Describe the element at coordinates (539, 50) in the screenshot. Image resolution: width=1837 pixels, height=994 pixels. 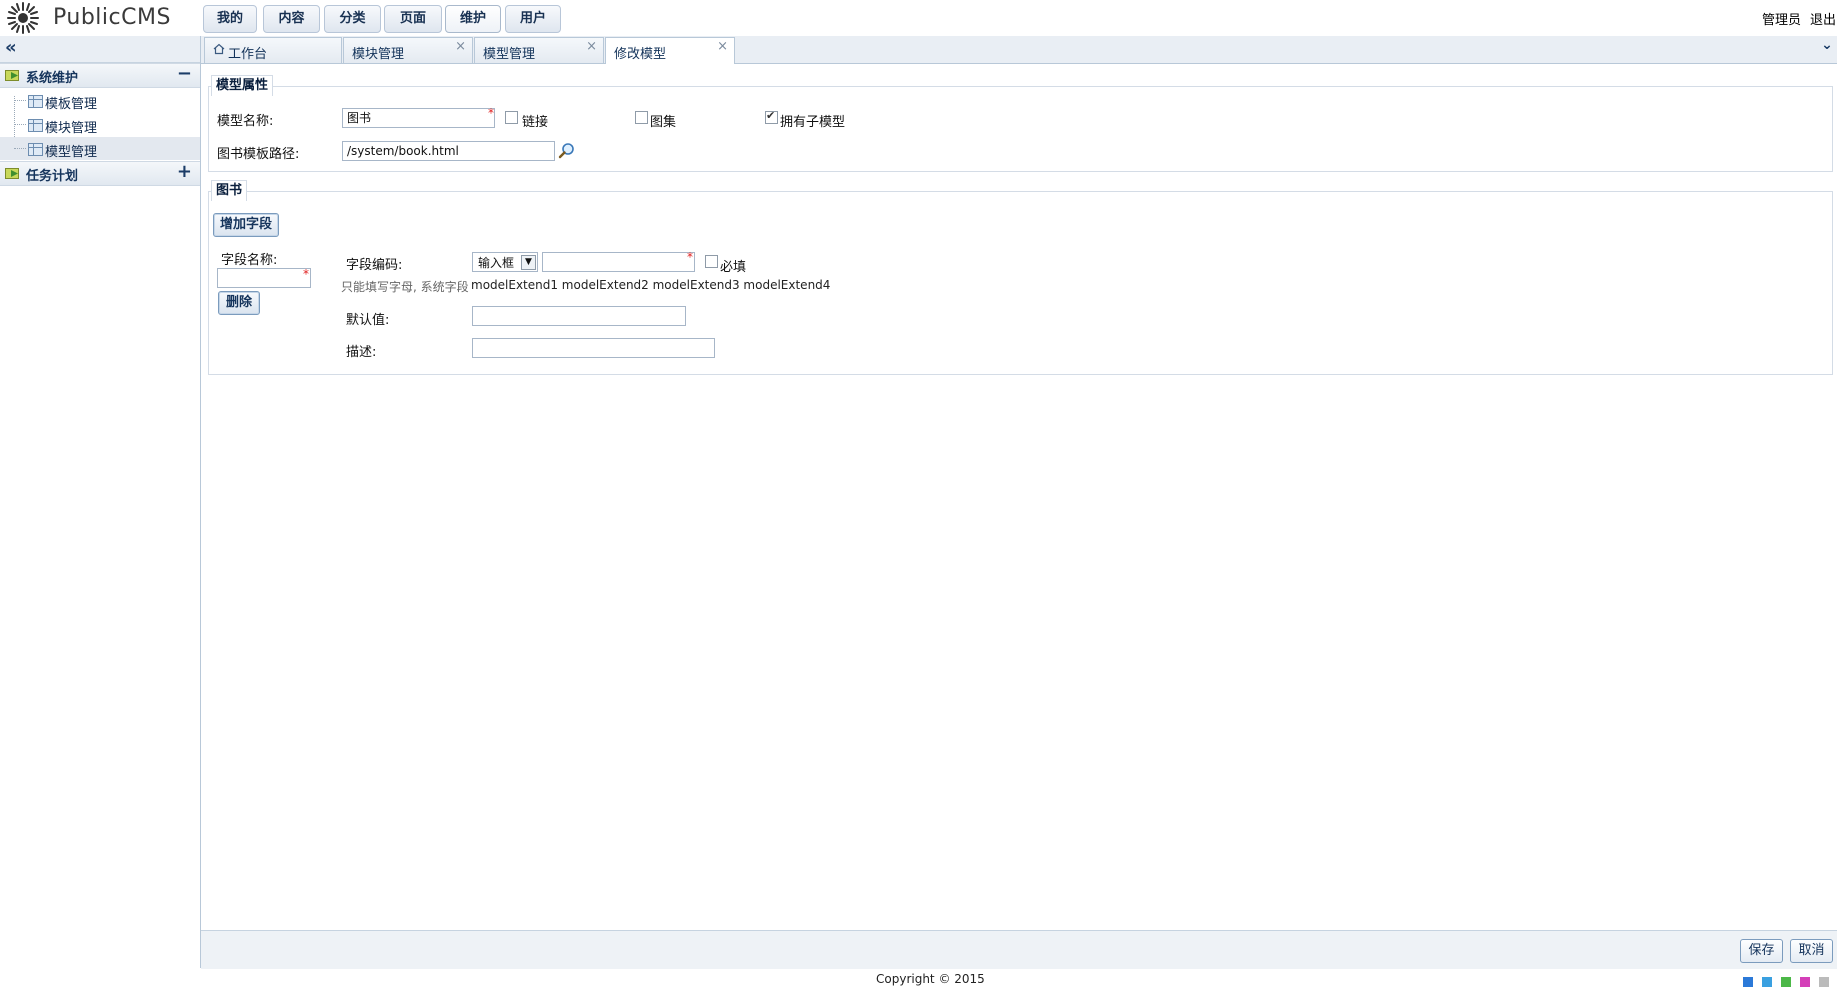
I see `tab-models: 模型管理 ×` at that location.